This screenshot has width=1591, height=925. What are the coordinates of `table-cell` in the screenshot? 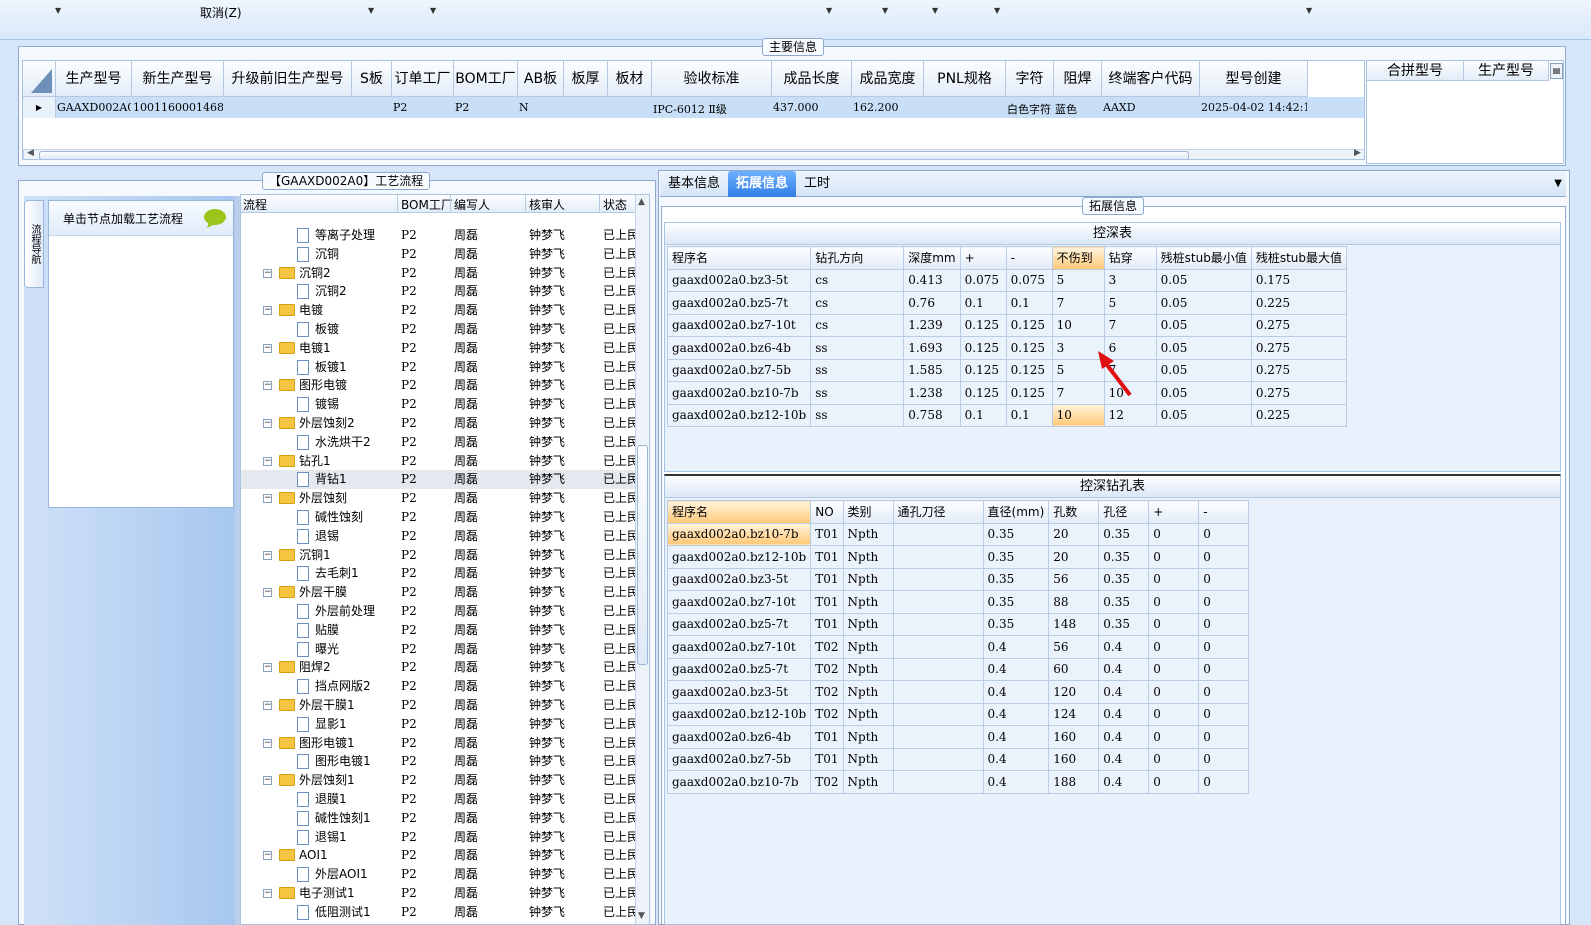 It's located at (938, 579).